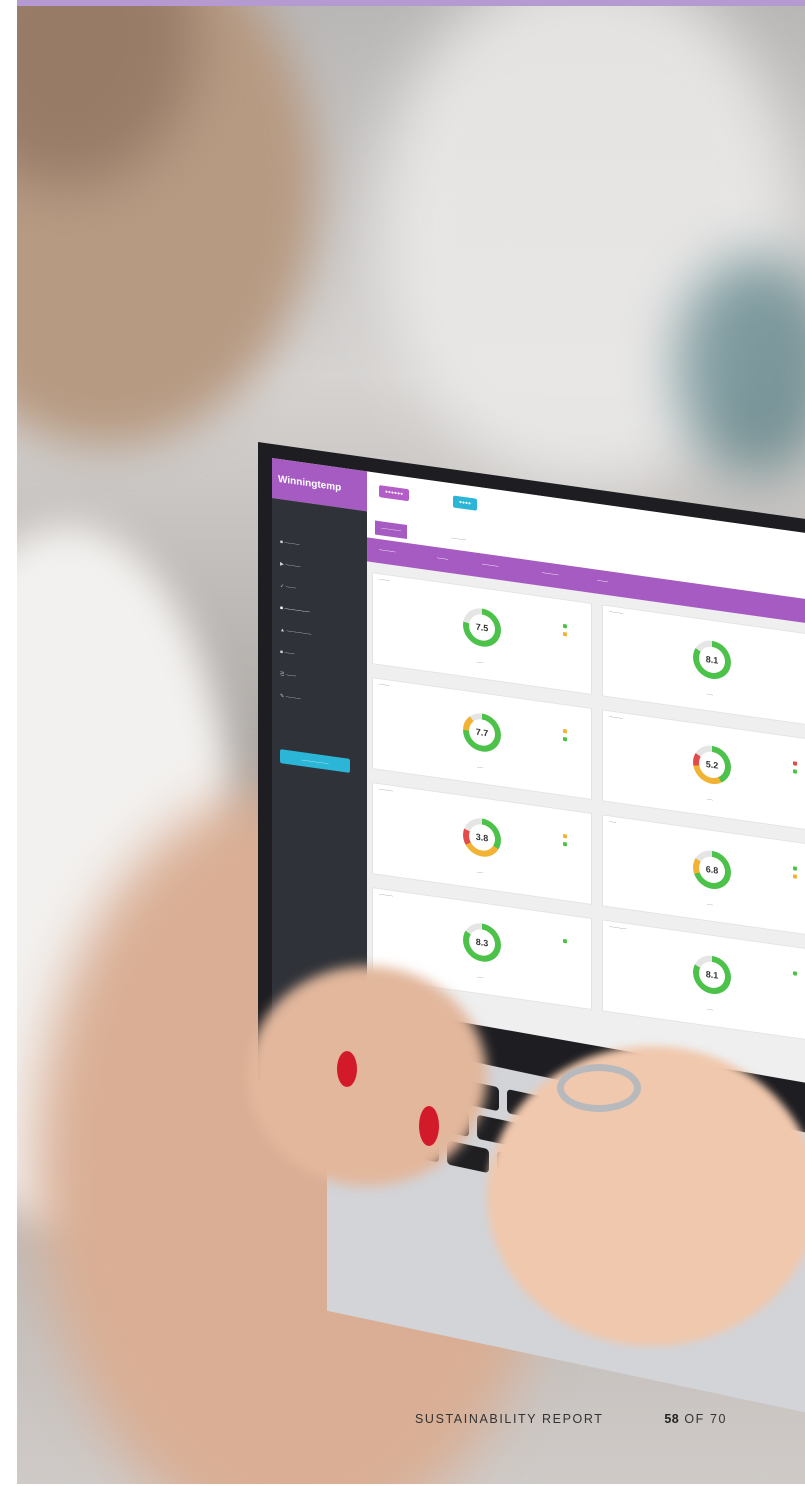  I want to click on card-title: —————, so click(618, 927).